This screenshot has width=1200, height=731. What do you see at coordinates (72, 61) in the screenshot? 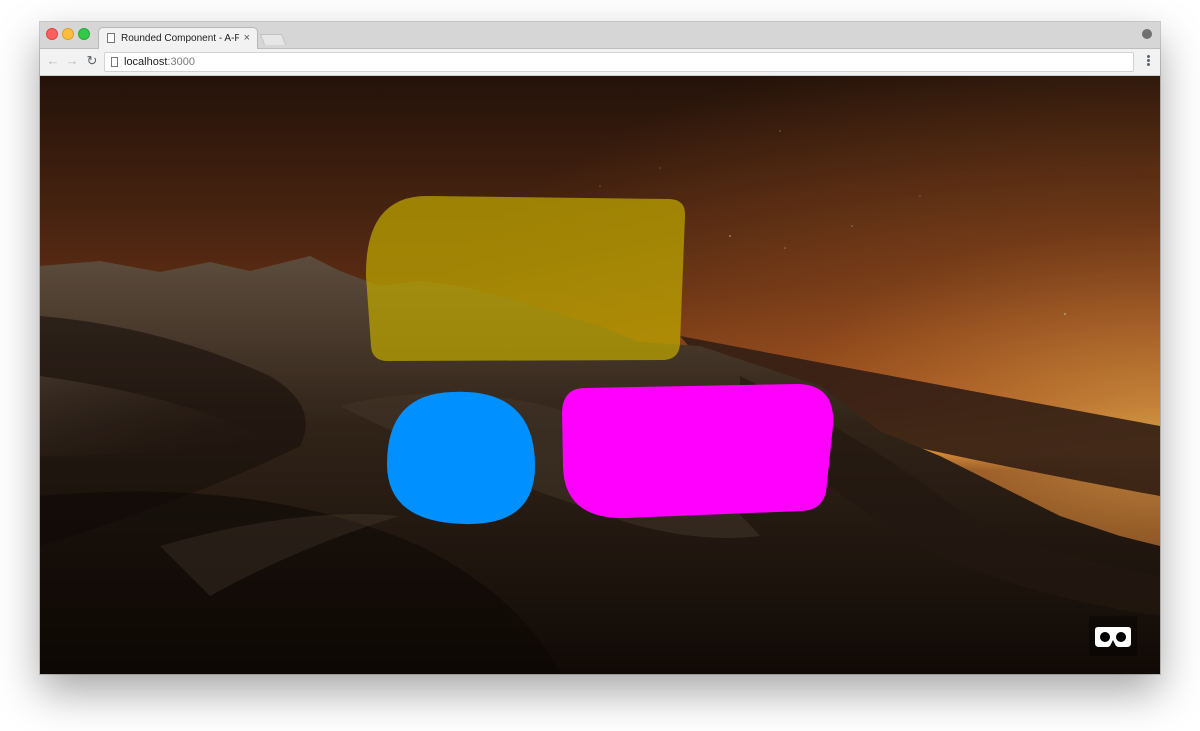
I see `forward-arrow-icon: →` at bounding box center [72, 61].